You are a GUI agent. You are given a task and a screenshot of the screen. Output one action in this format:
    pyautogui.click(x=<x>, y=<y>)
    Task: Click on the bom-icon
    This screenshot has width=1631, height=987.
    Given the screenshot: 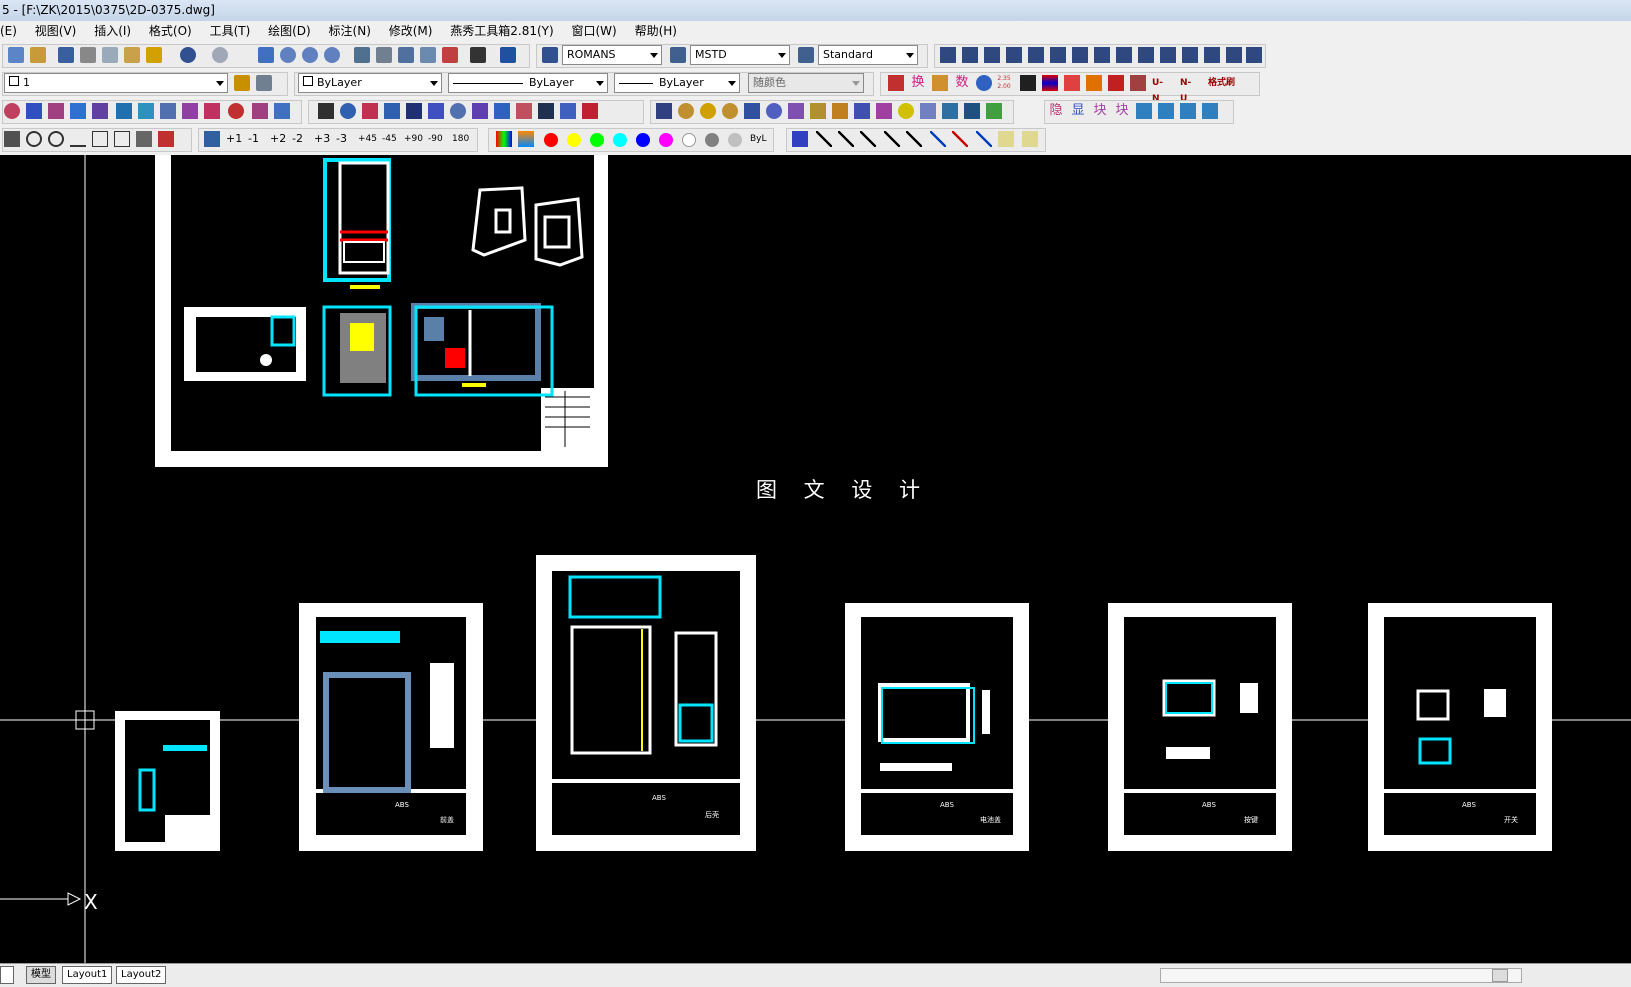 What is the action you would take?
    pyautogui.click(x=392, y=111)
    